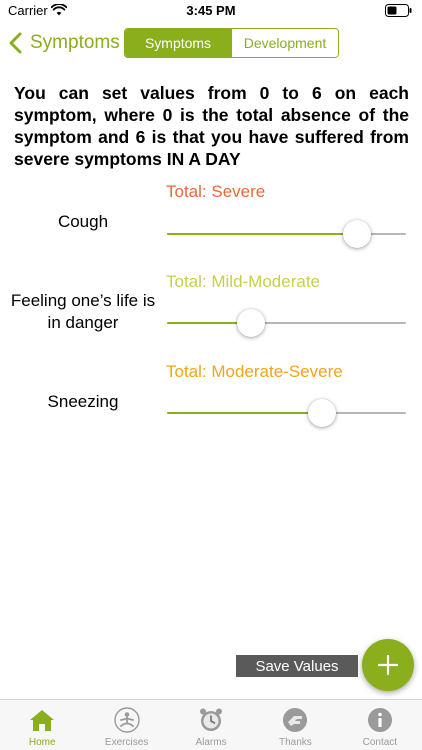 This screenshot has height=750, width=422. Describe the element at coordinates (211, 719) in the screenshot. I see `alarm-clock-icon` at that location.